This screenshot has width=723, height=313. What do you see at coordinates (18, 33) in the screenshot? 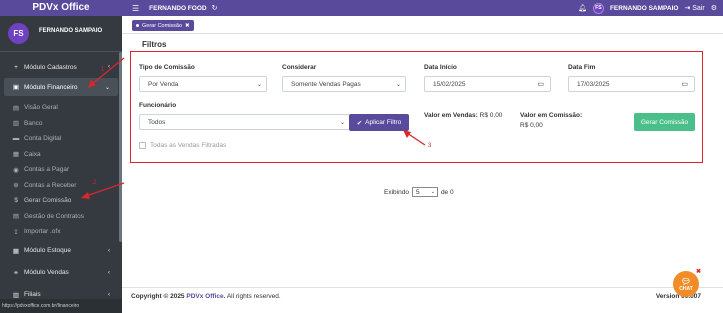
I see `avatar: FS` at bounding box center [18, 33].